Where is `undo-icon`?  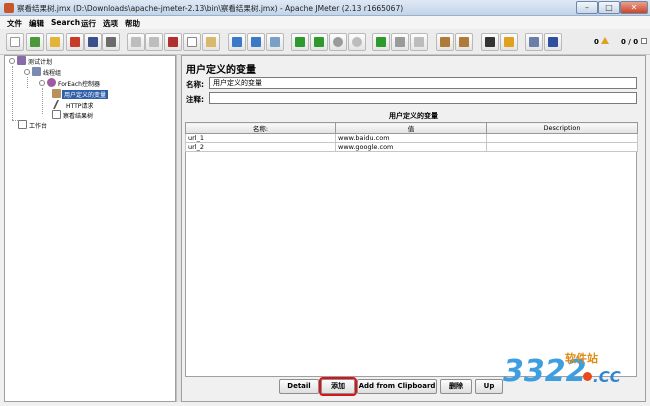 undo-icon is located at coordinates (136, 42).